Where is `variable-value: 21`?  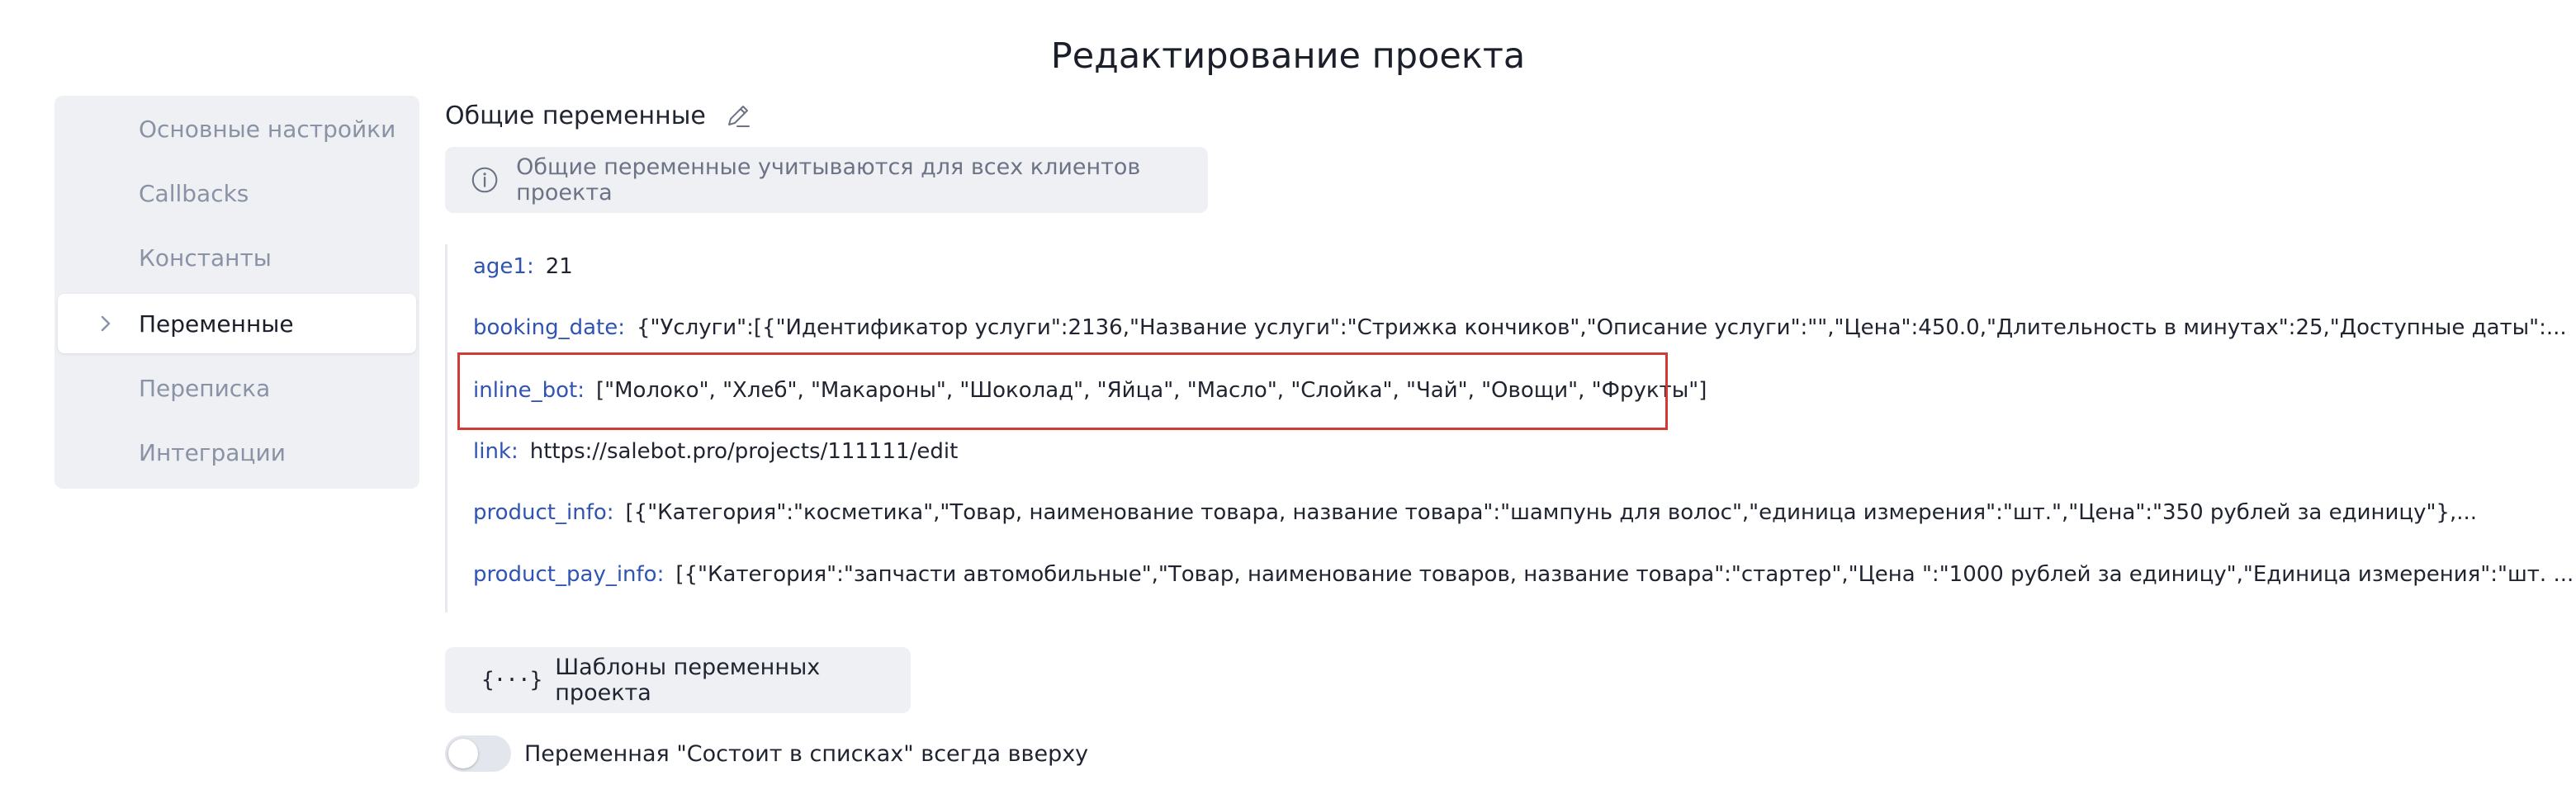
variable-value: 21 is located at coordinates (559, 267).